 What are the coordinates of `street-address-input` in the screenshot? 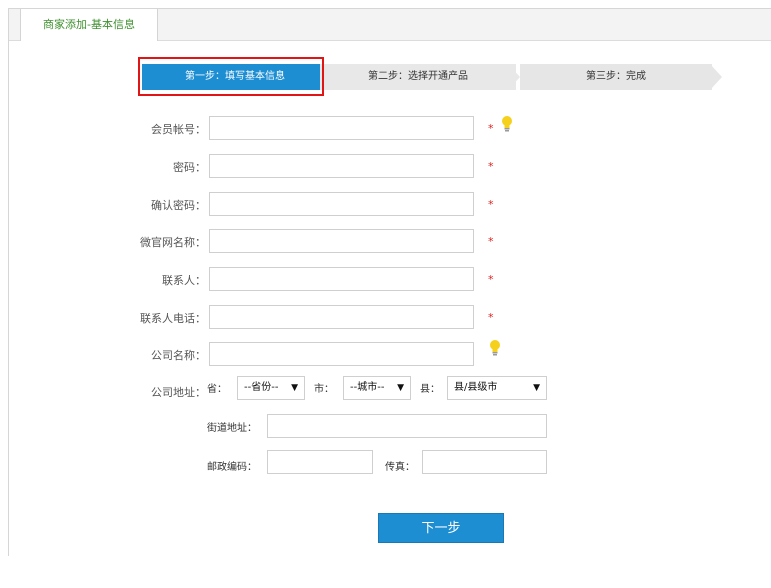 It's located at (407, 426).